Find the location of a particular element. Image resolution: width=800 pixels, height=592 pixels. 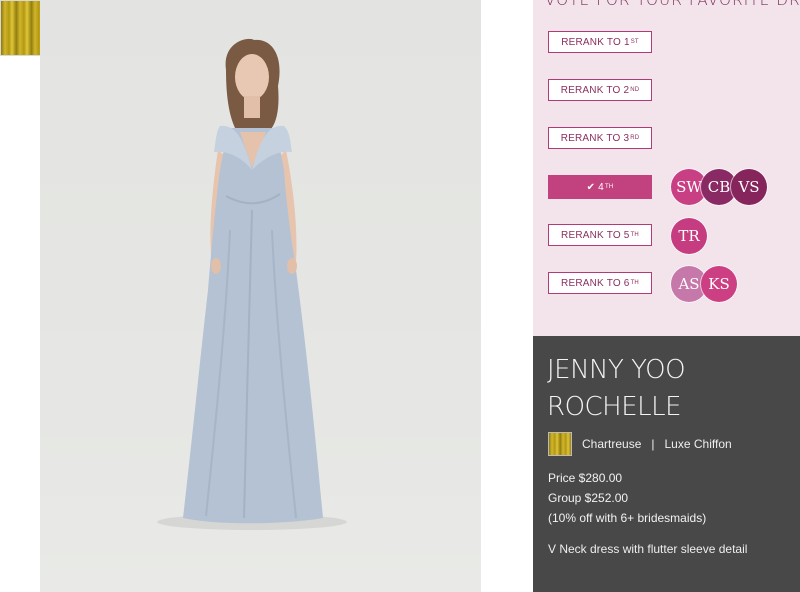

vote-title: VOTE FOR YOUR FAVORITE DRE is located at coordinates (672, 4).